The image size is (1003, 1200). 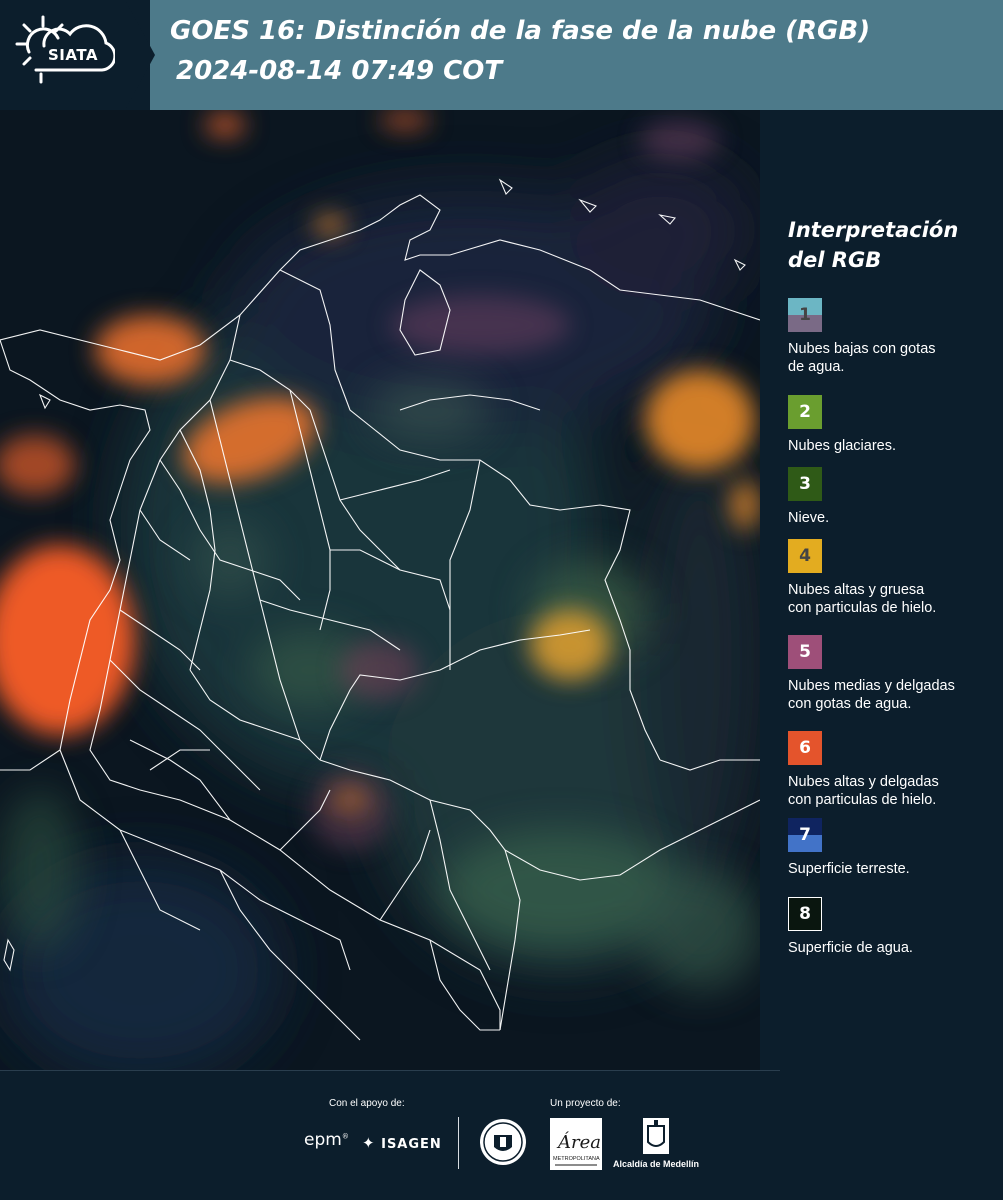 I want to click on legend-number: 7, so click(x=805, y=835).